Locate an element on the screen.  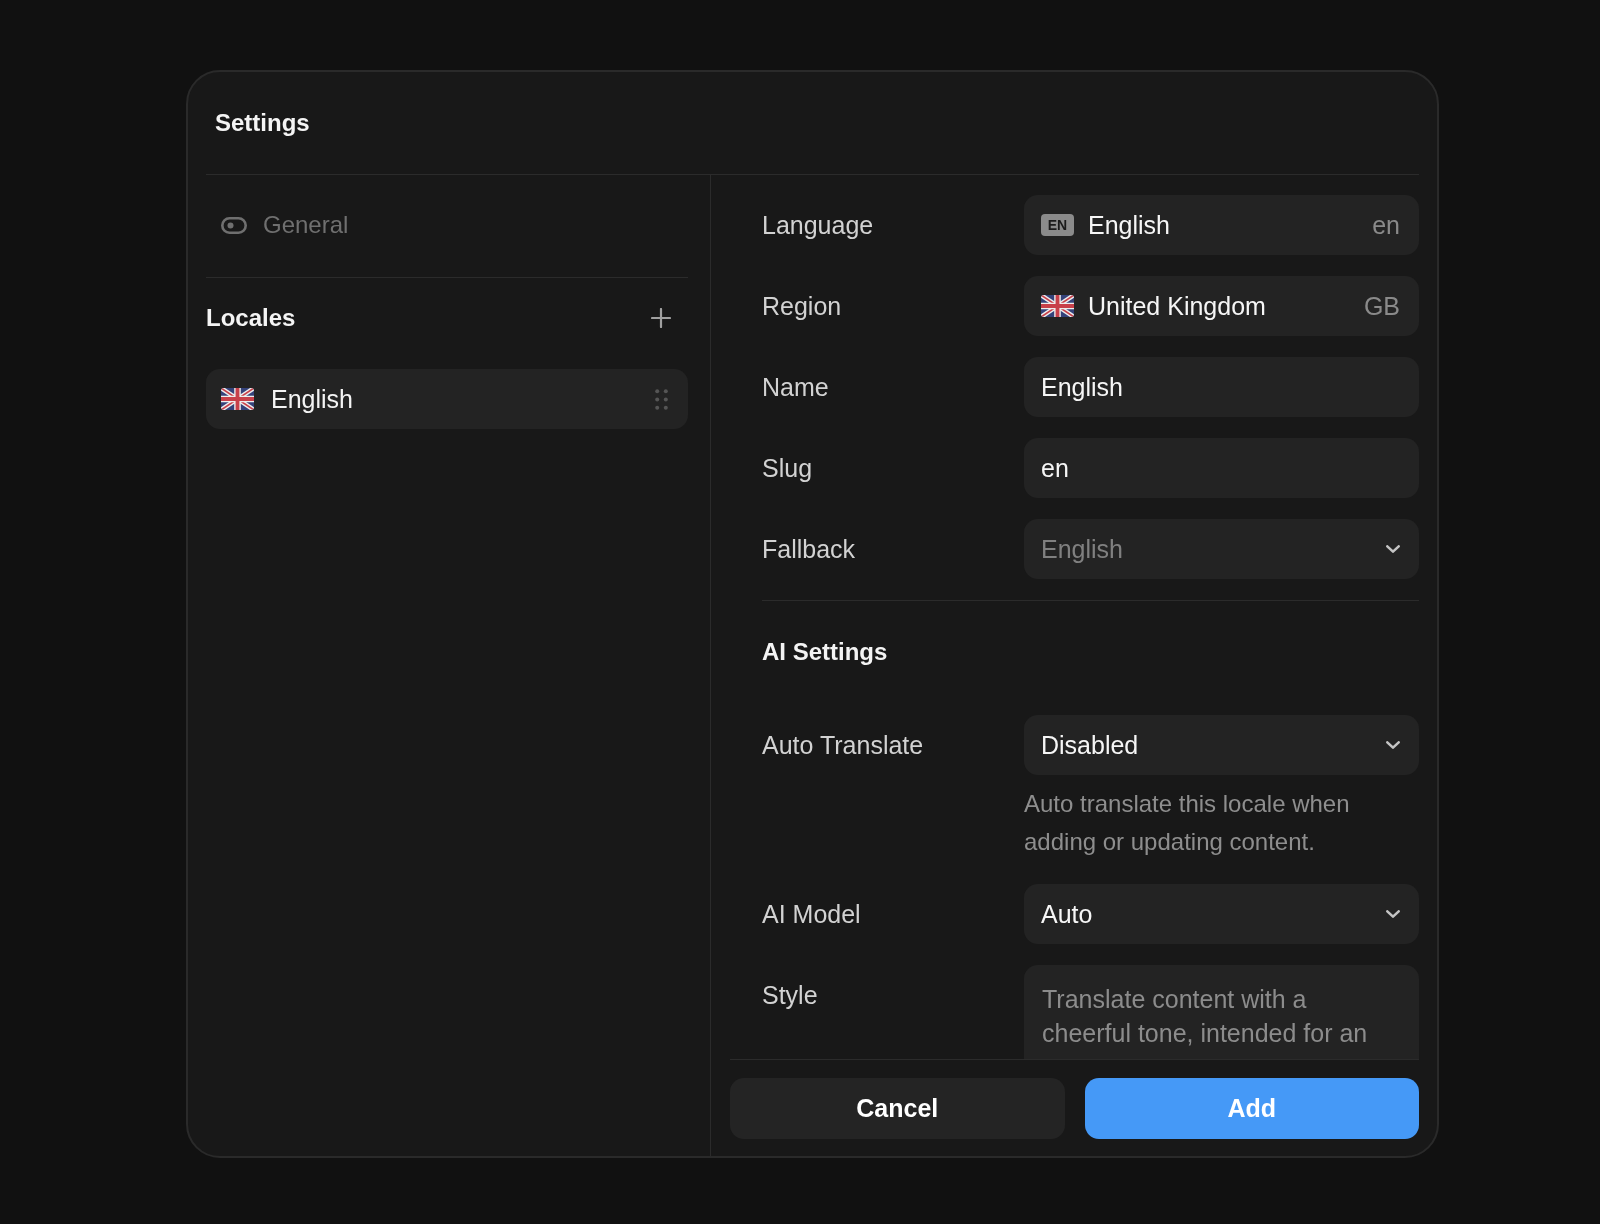
region-code: GB is located at coordinates (1381, 306).